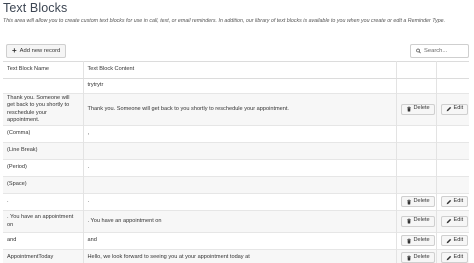 This screenshot has height=263, width=474. Describe the element at coordinates (43, 185) in the screenshot. I see `cell-text-block-name: (Space)` at that location.